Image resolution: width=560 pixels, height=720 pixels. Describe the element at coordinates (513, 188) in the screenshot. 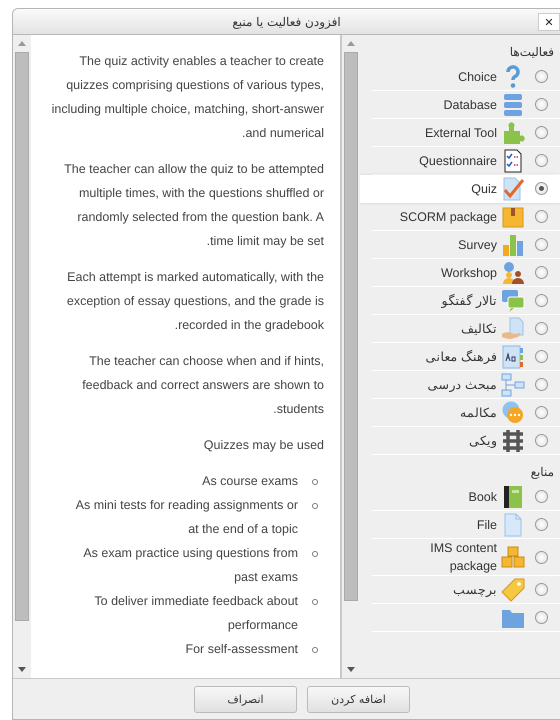

I see `checkmark-document-icon` at that location.